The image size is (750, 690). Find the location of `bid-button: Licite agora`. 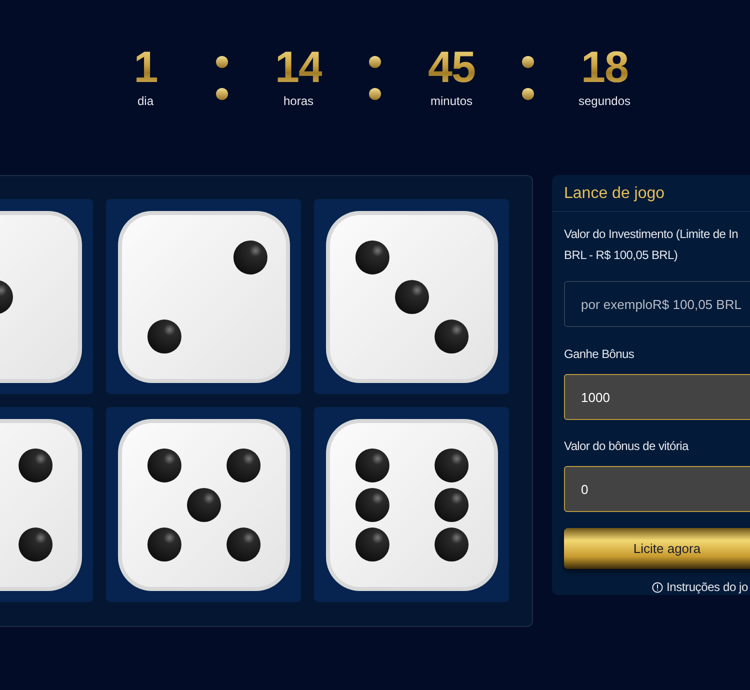

bid-button: Licite agora is located at coordinates (657, 548).